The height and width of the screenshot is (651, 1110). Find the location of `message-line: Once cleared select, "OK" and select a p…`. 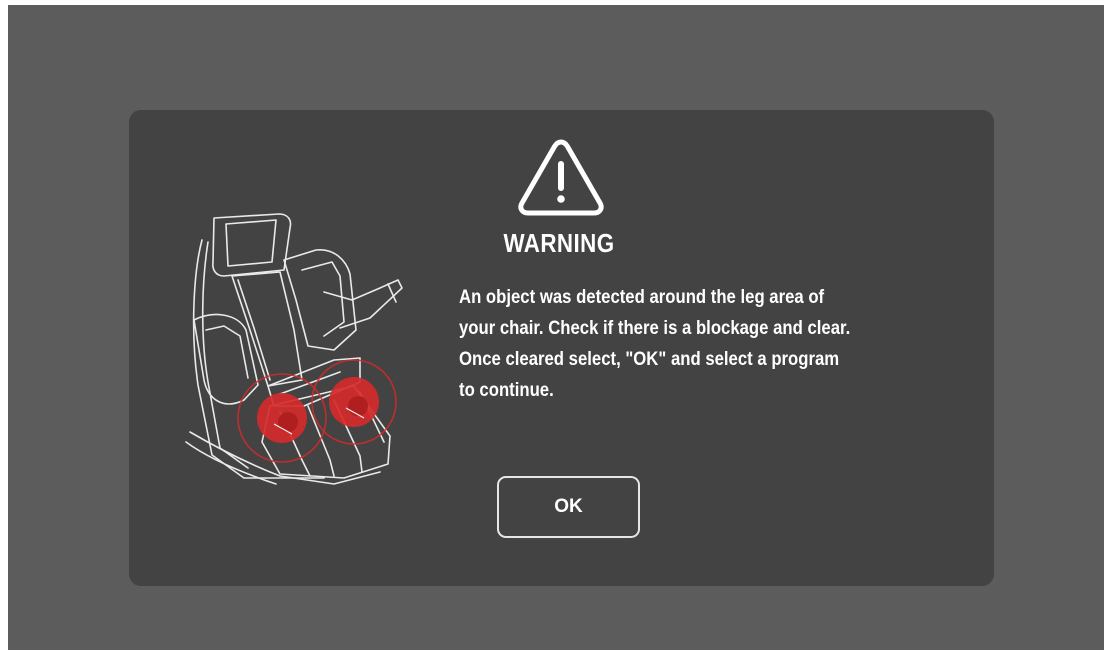

message-line: Once cleared select, "OK" and select a p… is located at coordinates (649, 359).